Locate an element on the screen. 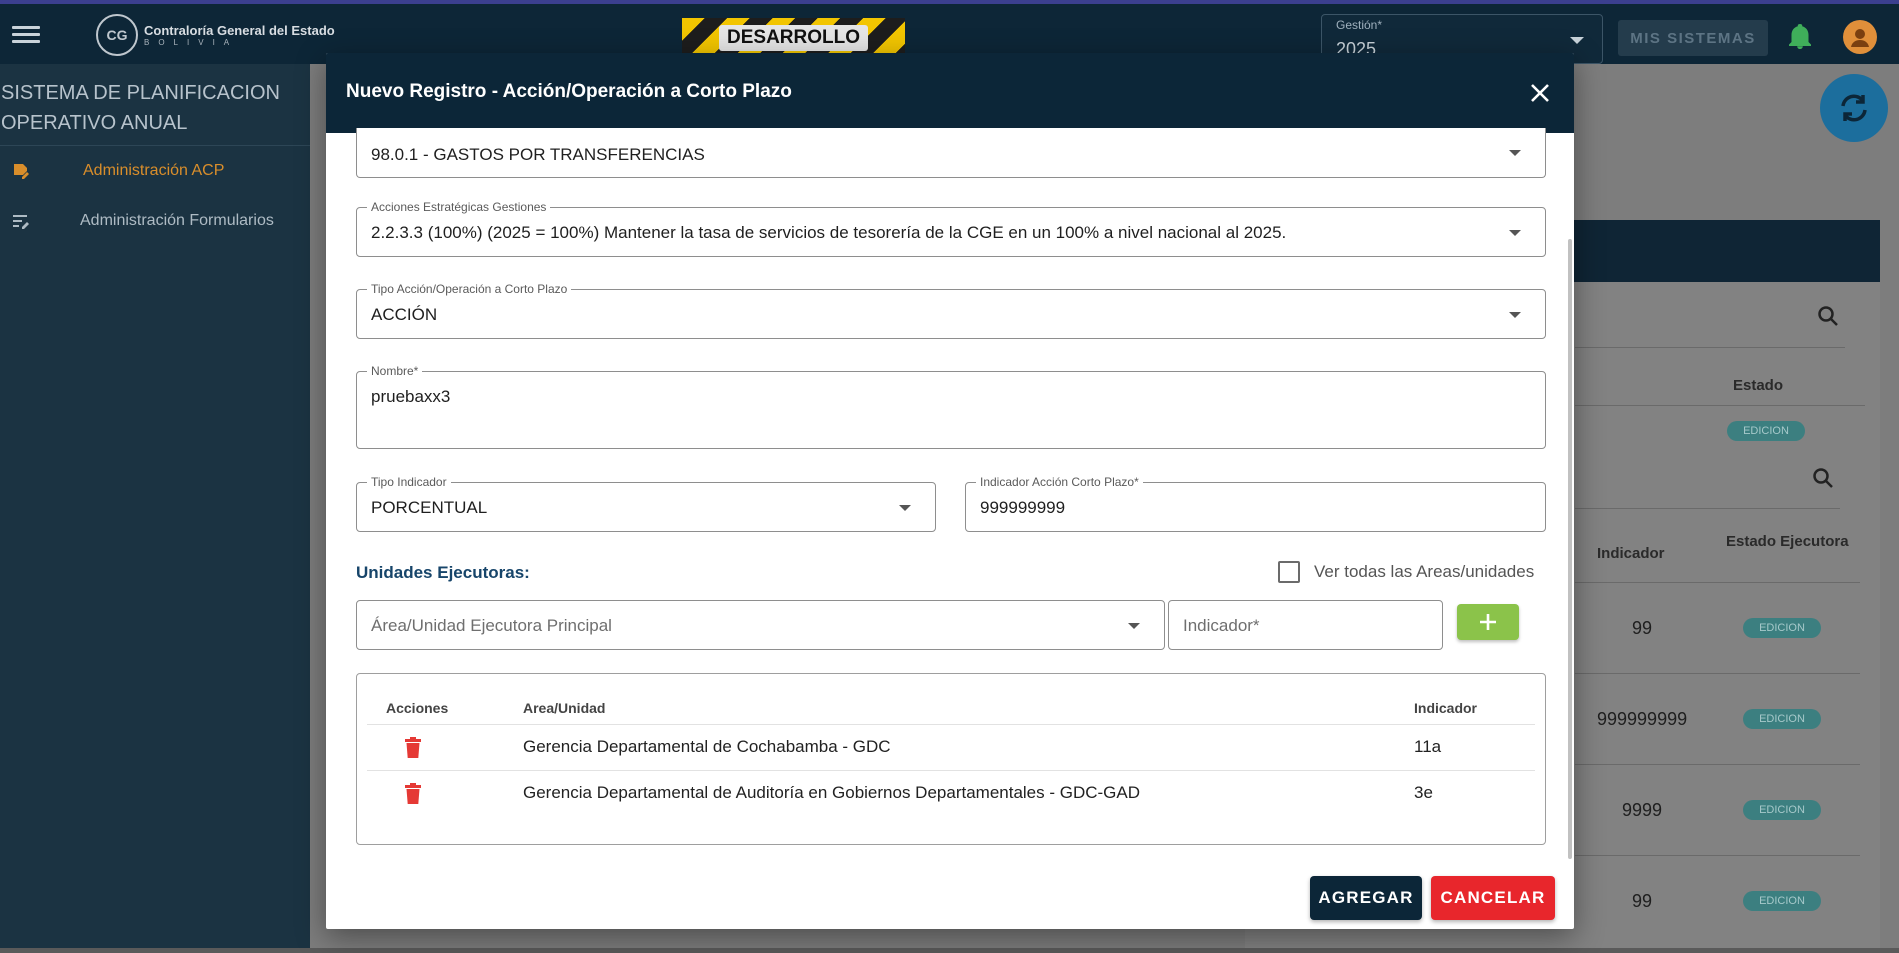  environment-label: DESARROLLO is located at coordinates (793, 38).